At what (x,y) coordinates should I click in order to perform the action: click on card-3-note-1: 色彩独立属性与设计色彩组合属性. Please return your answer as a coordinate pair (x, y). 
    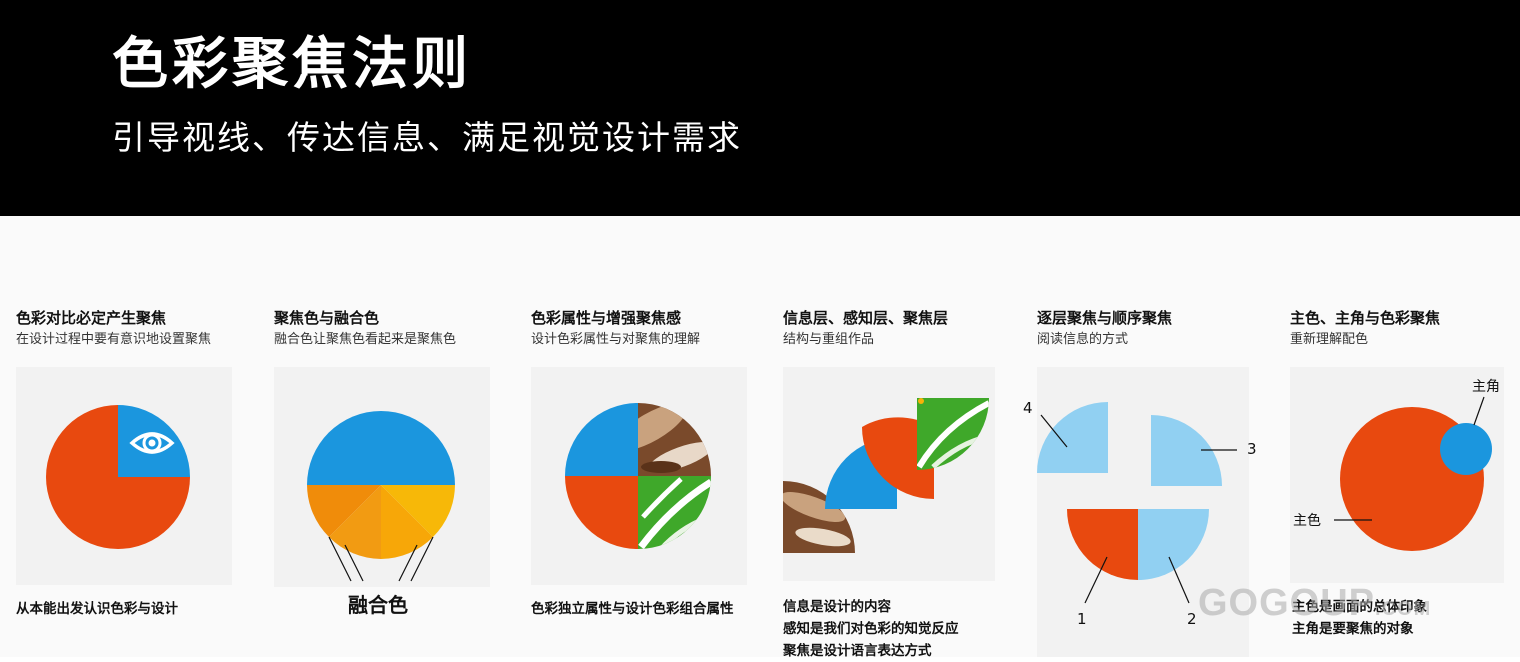
    Looking at the image, I should click on (632, 609).